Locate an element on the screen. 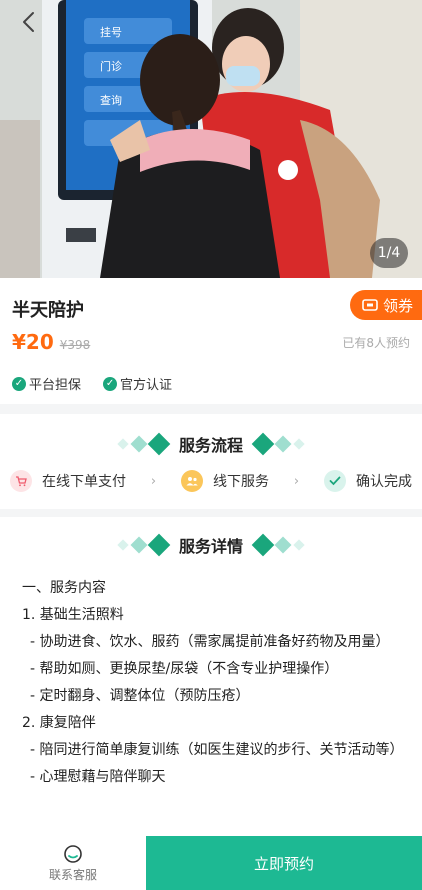 The height and width of the screenshot is (890, 422). detail-line: 一、服务内容 is located at coordinates (64, 588).